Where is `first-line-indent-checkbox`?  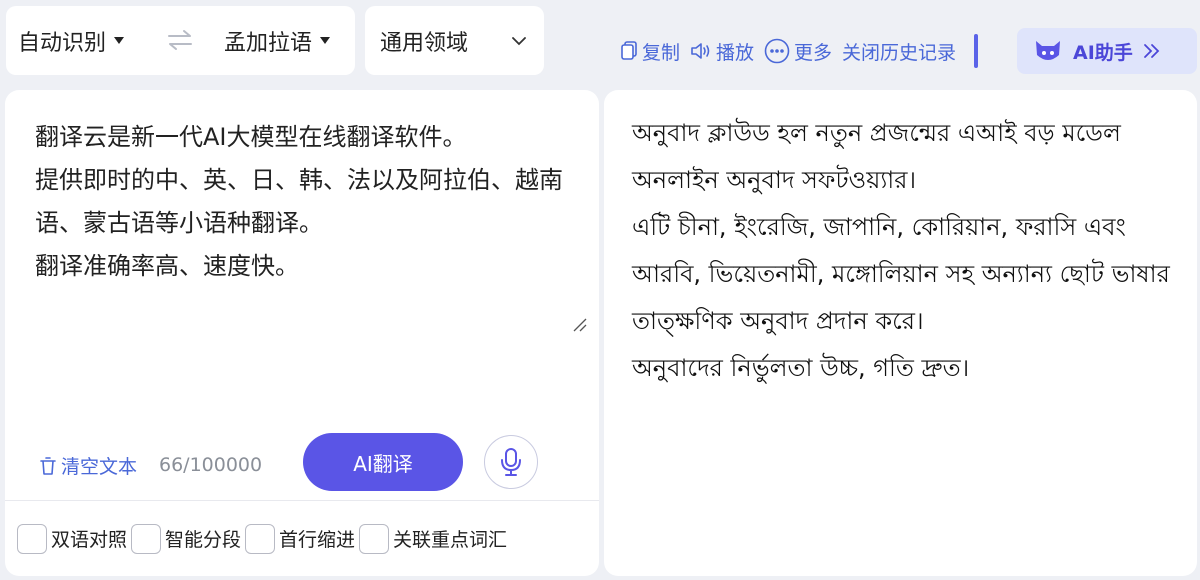
first-line-indent-checkbox is located at coordinates (260, 538).